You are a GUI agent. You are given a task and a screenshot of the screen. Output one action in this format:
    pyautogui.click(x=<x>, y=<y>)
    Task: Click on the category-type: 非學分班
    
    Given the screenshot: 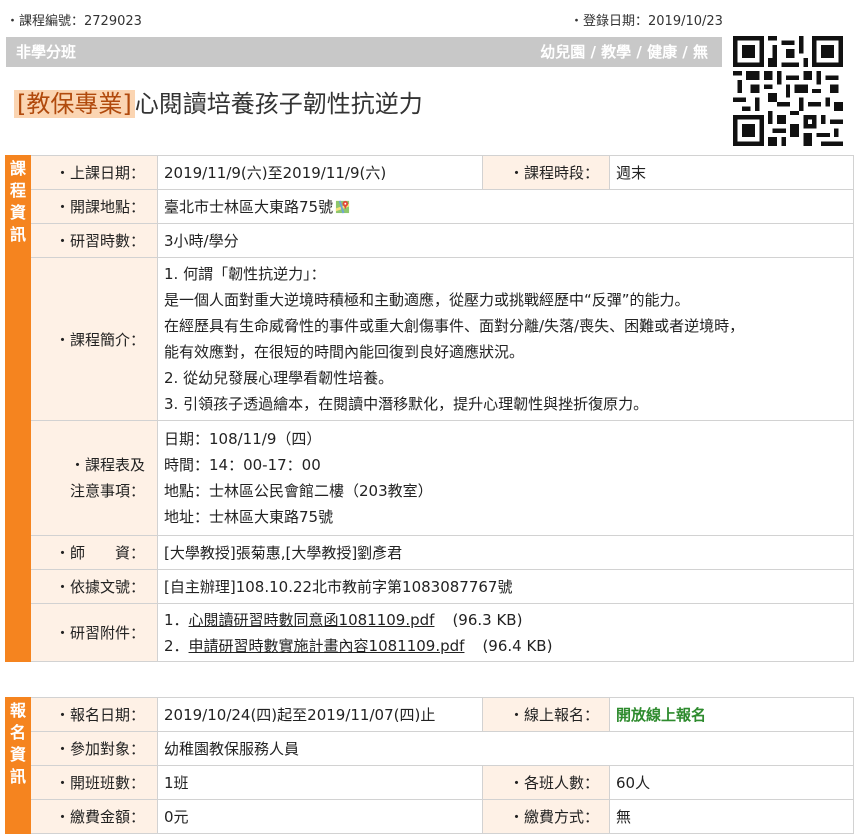 What is the action you would take?
    pyautogui.click(x=46, y=52)
    